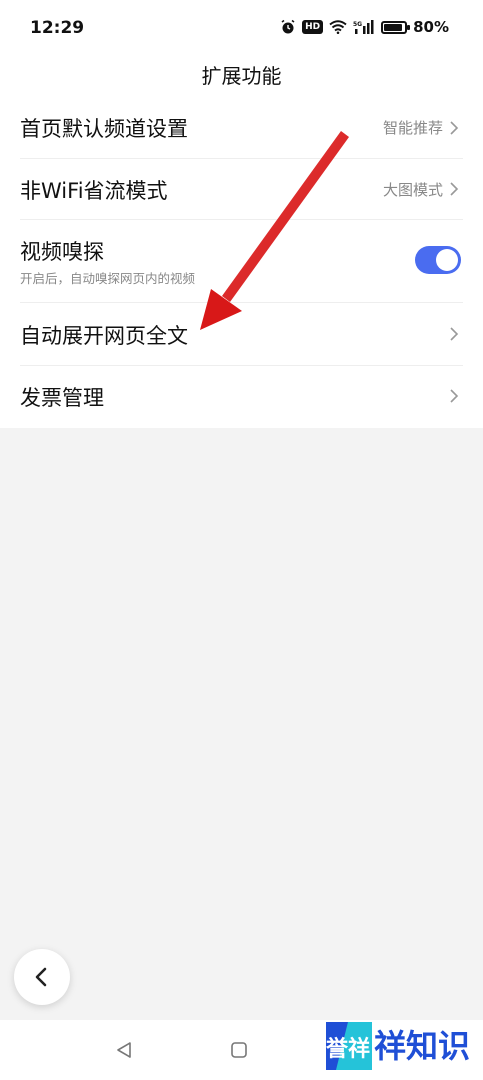 This screenshot has width=483, height=1080. Describe the element at coordinates (348, 1049) in the screenshot. I see `svg-text: 誉祥` at that location.